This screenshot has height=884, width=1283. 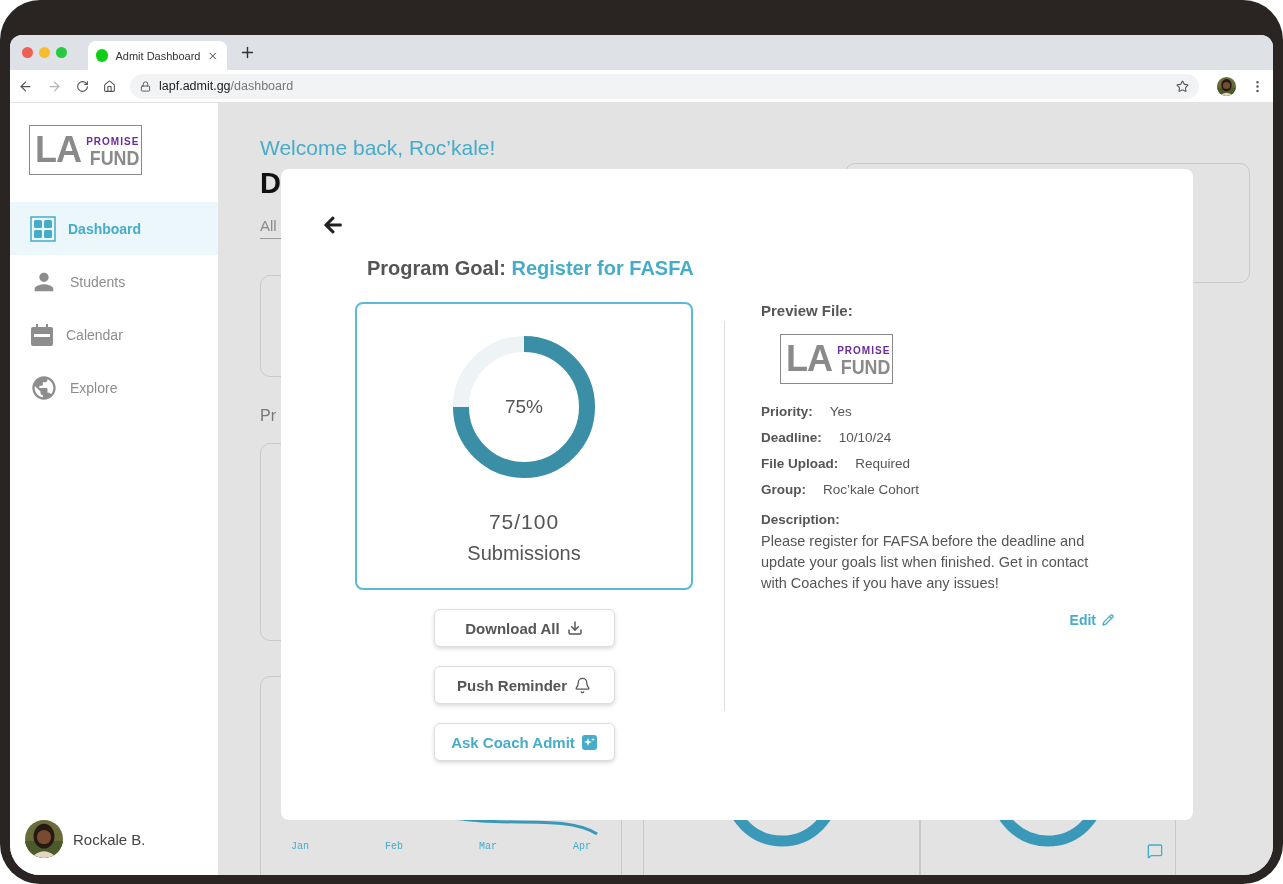 I want to click on browser-tab: Admit Dashboard, so click(x=157, y=55).